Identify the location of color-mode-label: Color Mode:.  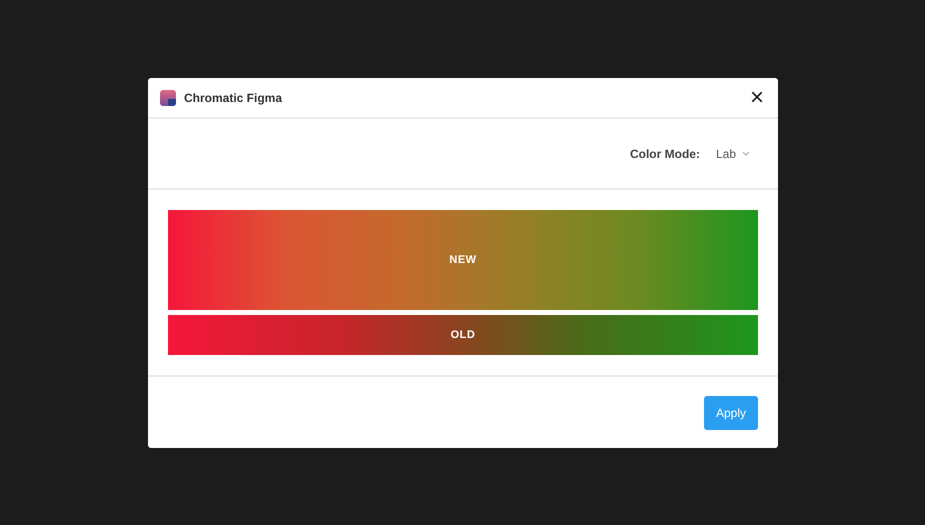
(665, 154).